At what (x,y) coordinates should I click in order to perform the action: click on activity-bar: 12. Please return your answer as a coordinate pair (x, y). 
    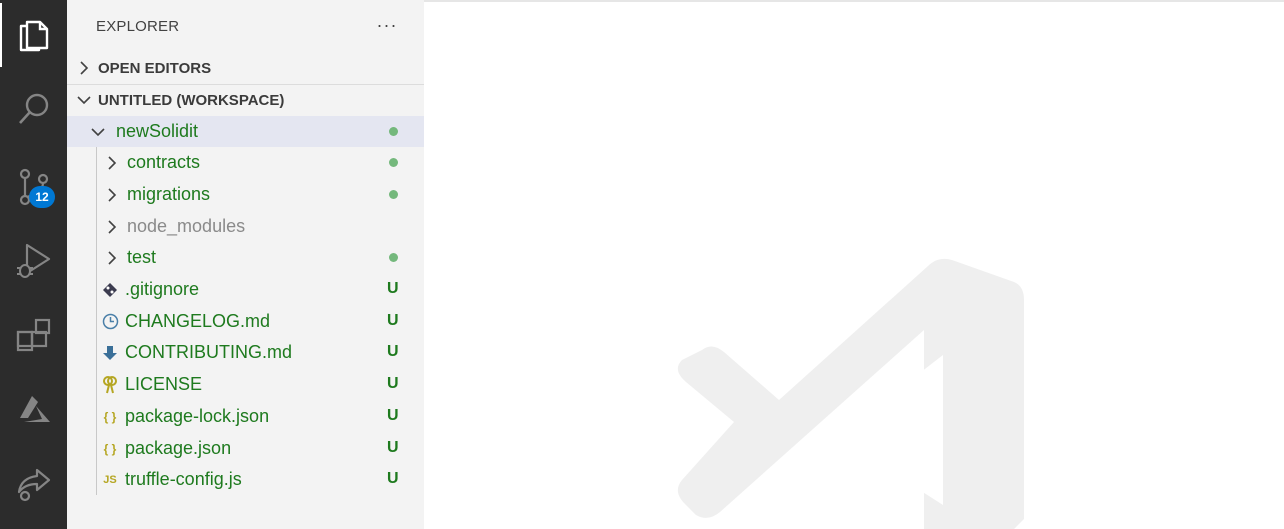
    Looking at the image, I should click on (33, 264).